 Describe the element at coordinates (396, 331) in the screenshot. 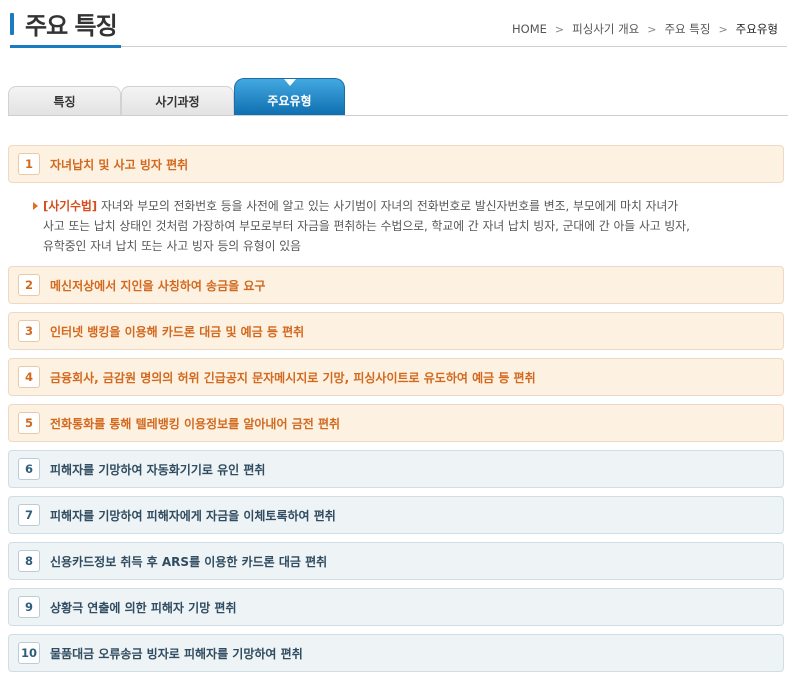

I see `list-item: 3 인터넷 뱅킹을 이용해 카드론 대금 및 예금 등 편취` at that location.